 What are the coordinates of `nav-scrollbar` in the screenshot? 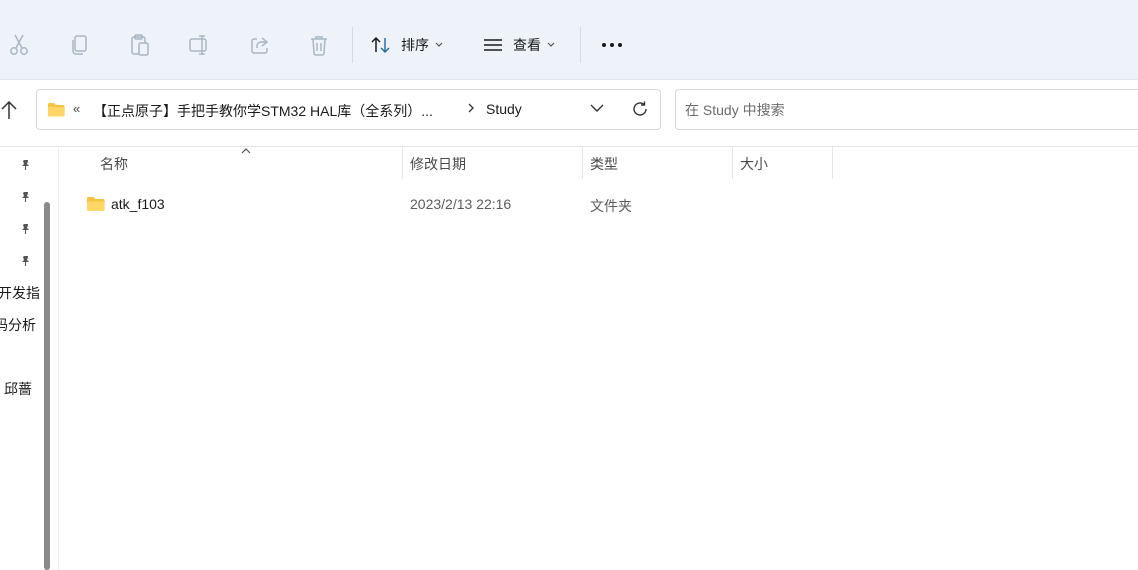 It's located at (47, 386).